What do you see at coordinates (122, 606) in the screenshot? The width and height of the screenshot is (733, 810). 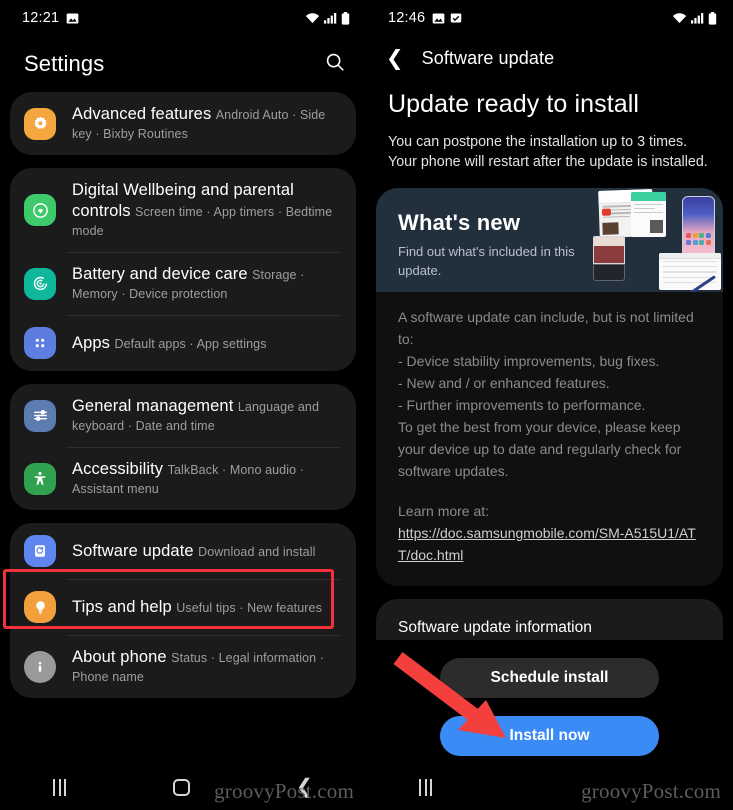 I see `row-title: Tips and help` at bounding box center [122, 606].